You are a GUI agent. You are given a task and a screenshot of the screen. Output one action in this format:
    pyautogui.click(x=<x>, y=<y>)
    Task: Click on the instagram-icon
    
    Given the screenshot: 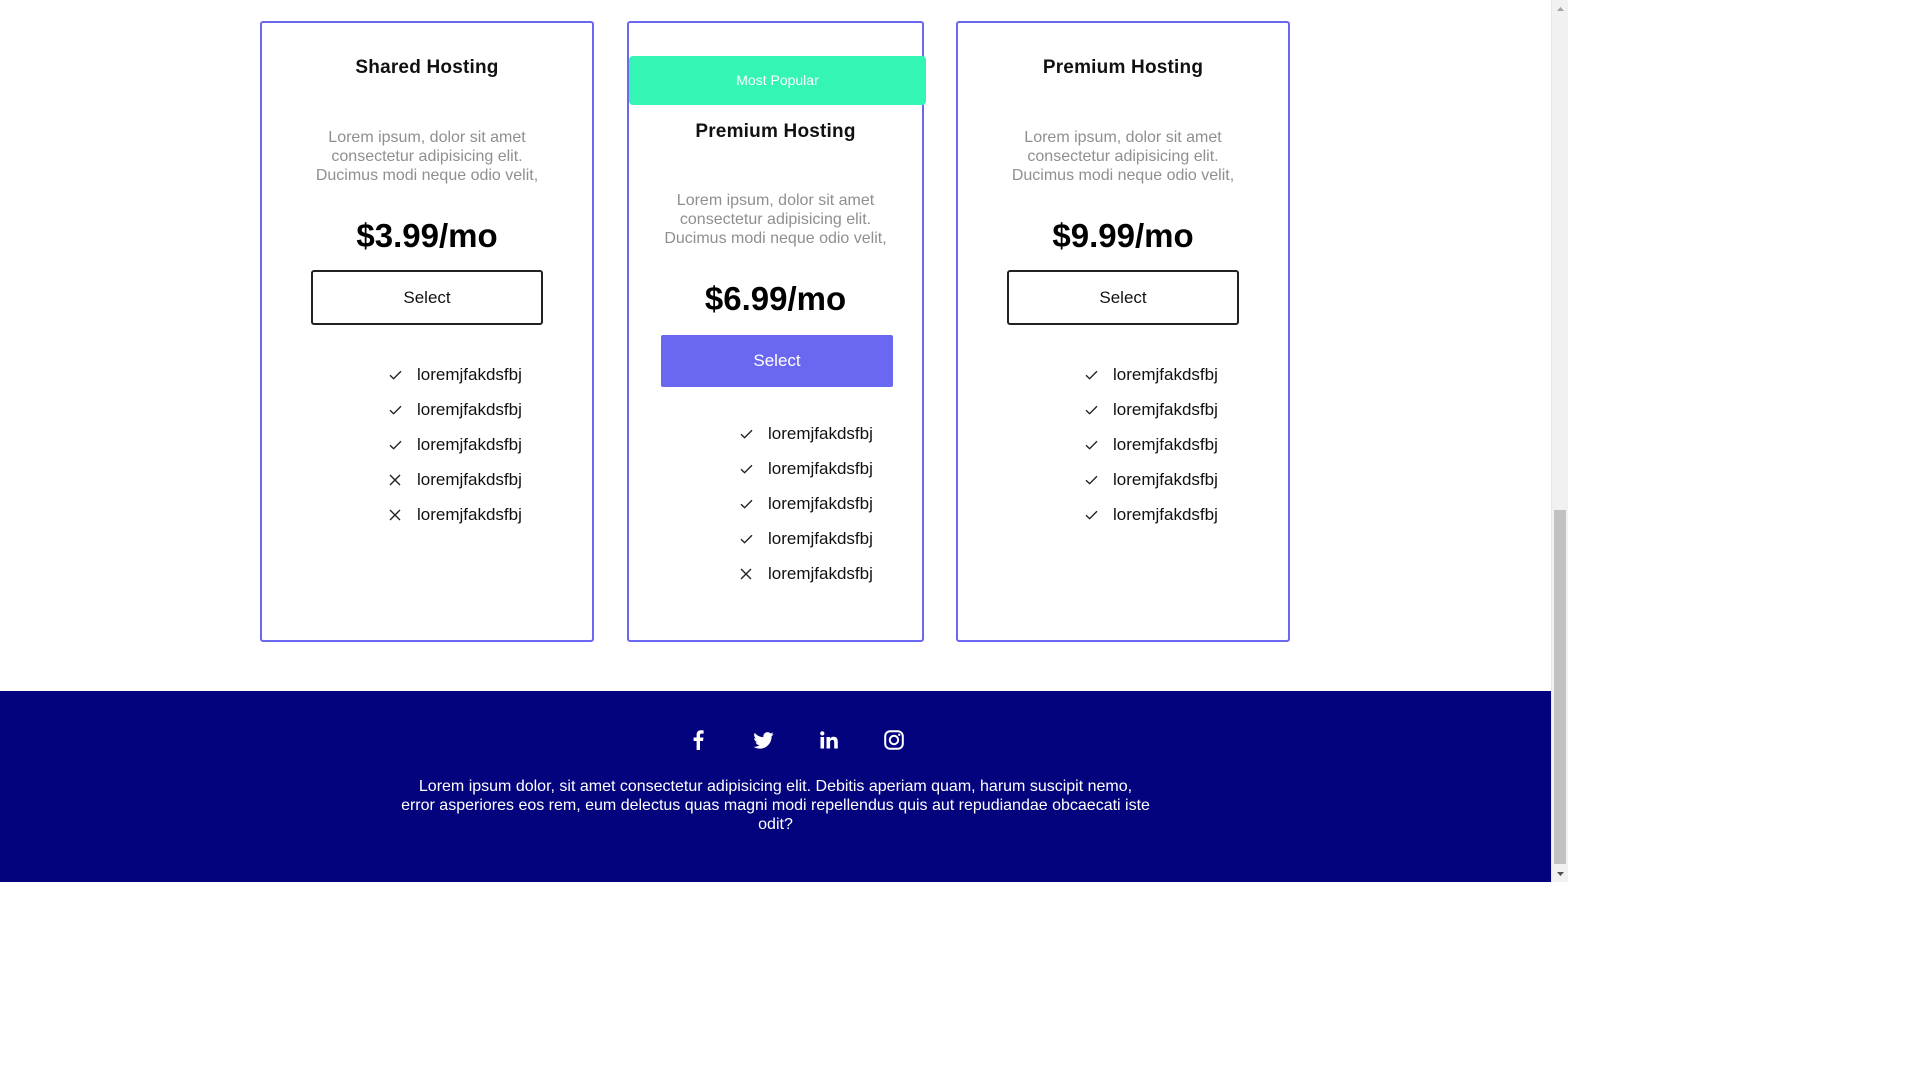 What is the action you would take?
    pyautogui.click(x=894, y=740)
    